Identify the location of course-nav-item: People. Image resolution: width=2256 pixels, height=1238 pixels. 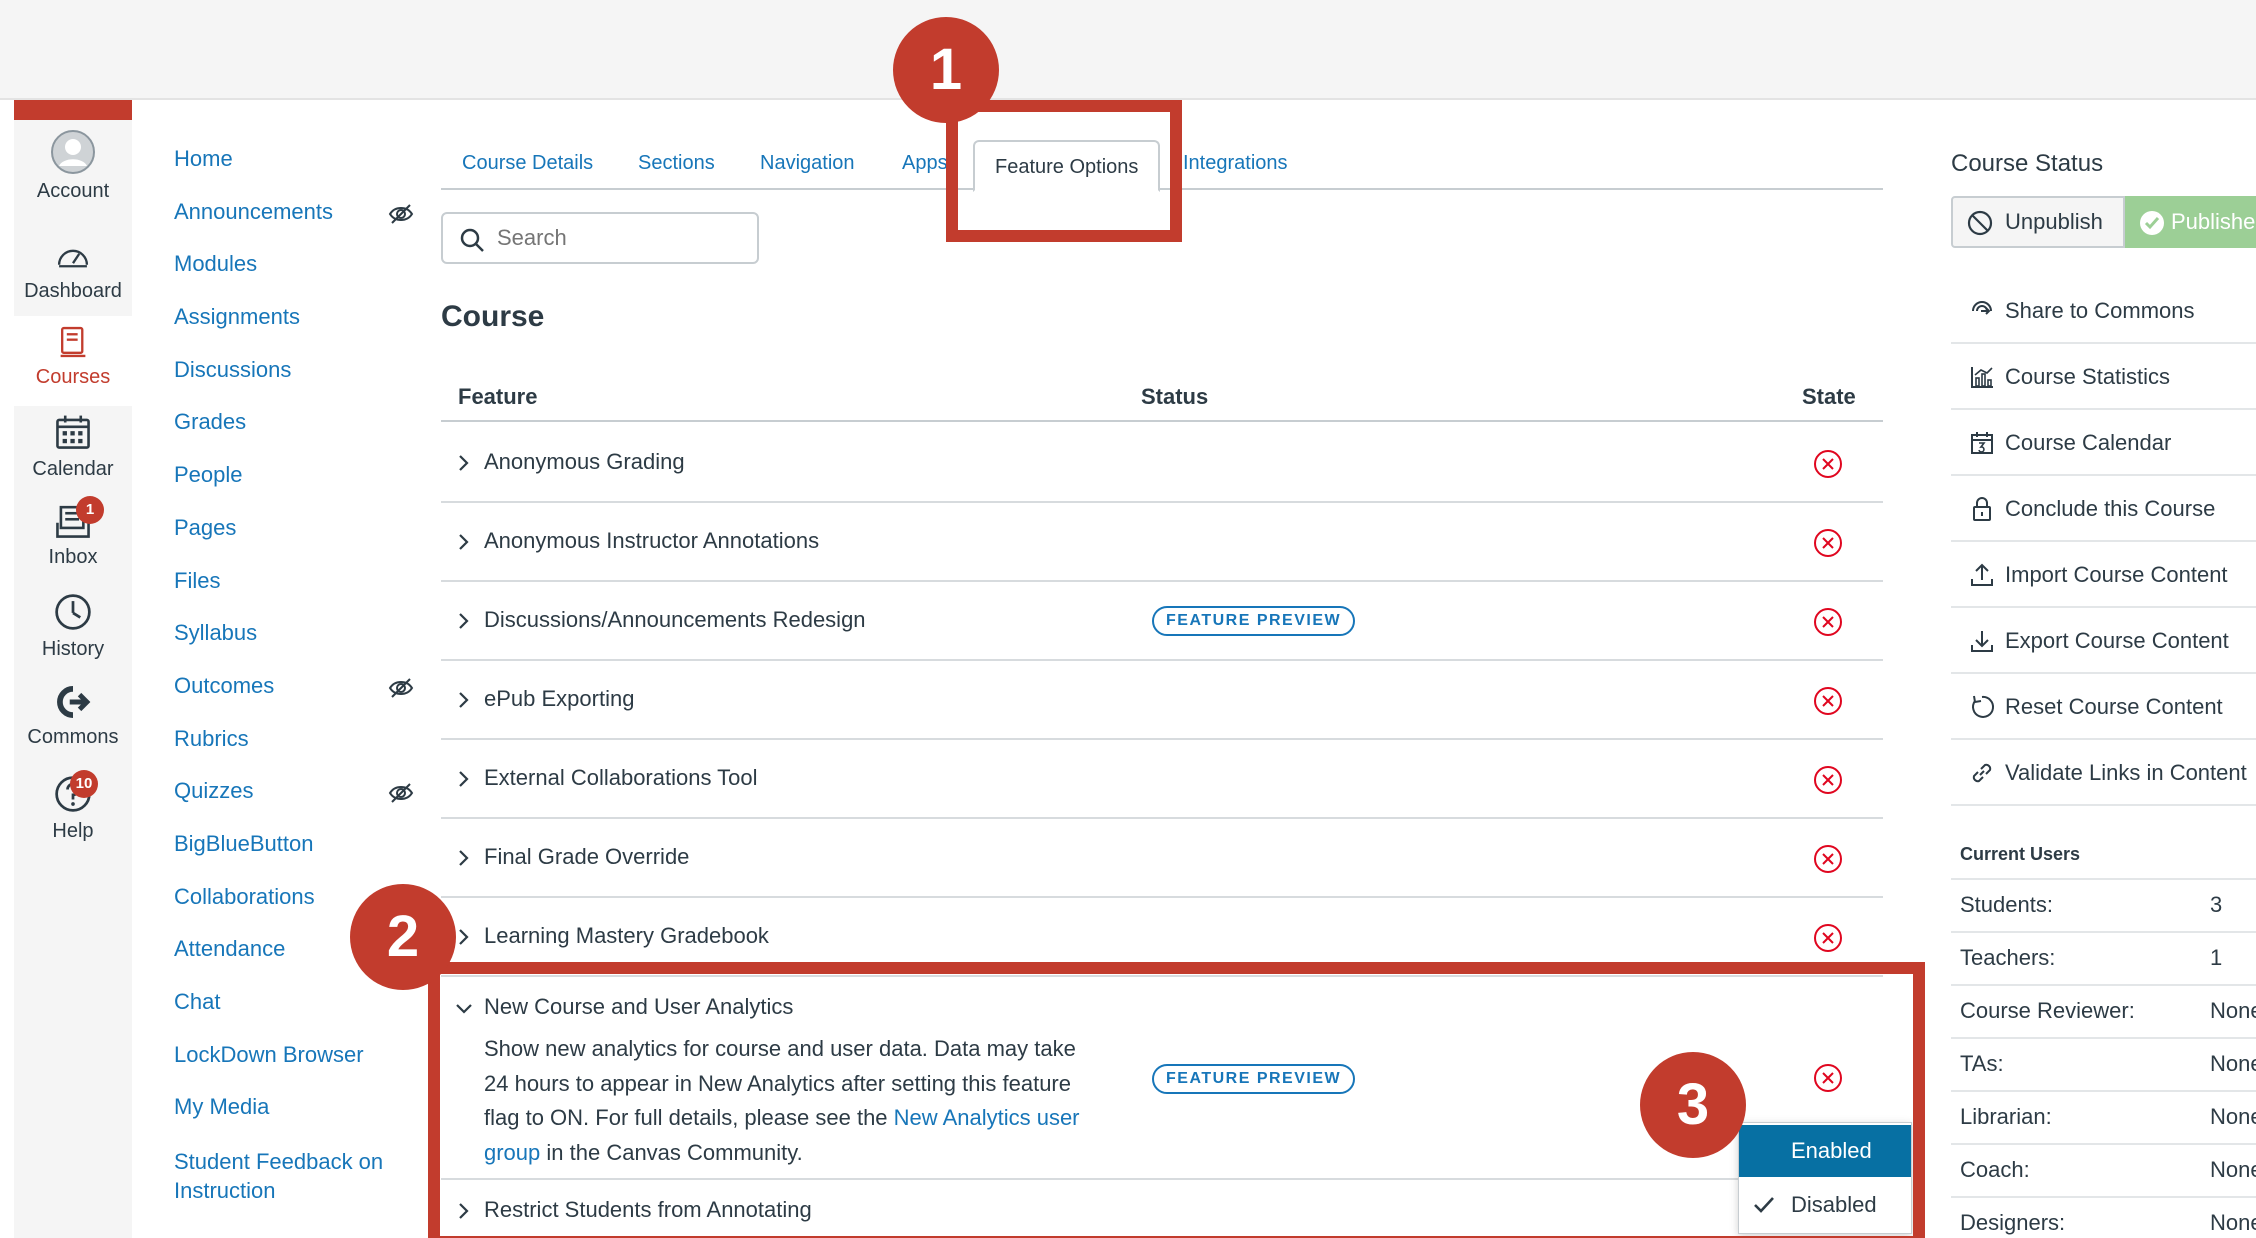
(294, 488).